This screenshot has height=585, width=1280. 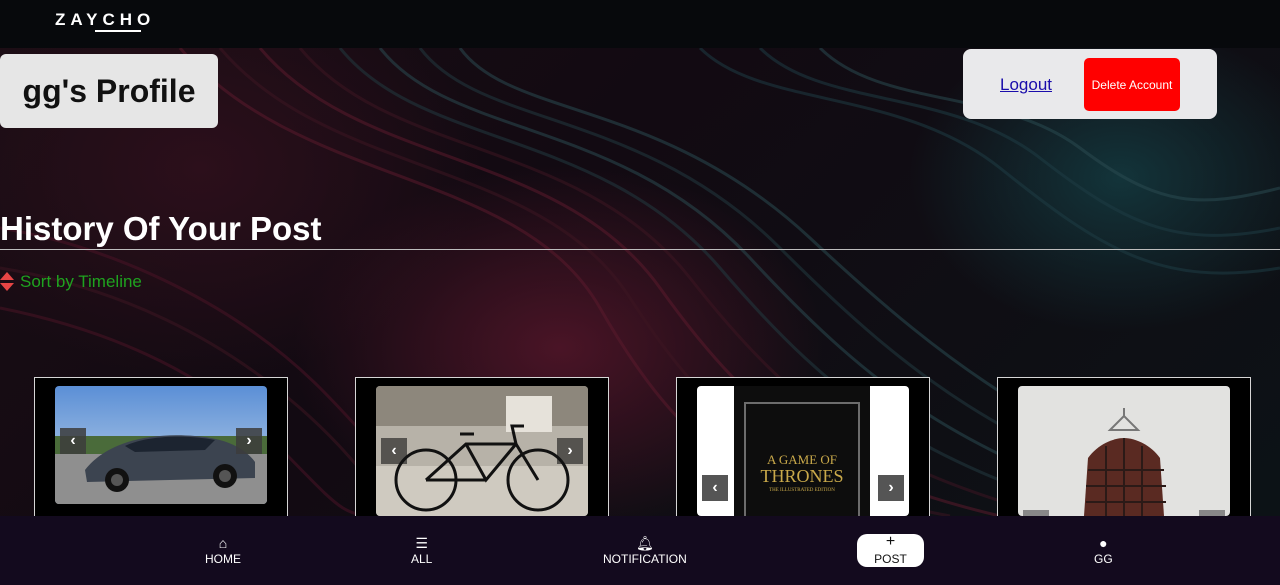 What do you see at coordinates (421, 543) in the screenshot?
I see `list-icon: ☰` at bounding box center [421, 543].